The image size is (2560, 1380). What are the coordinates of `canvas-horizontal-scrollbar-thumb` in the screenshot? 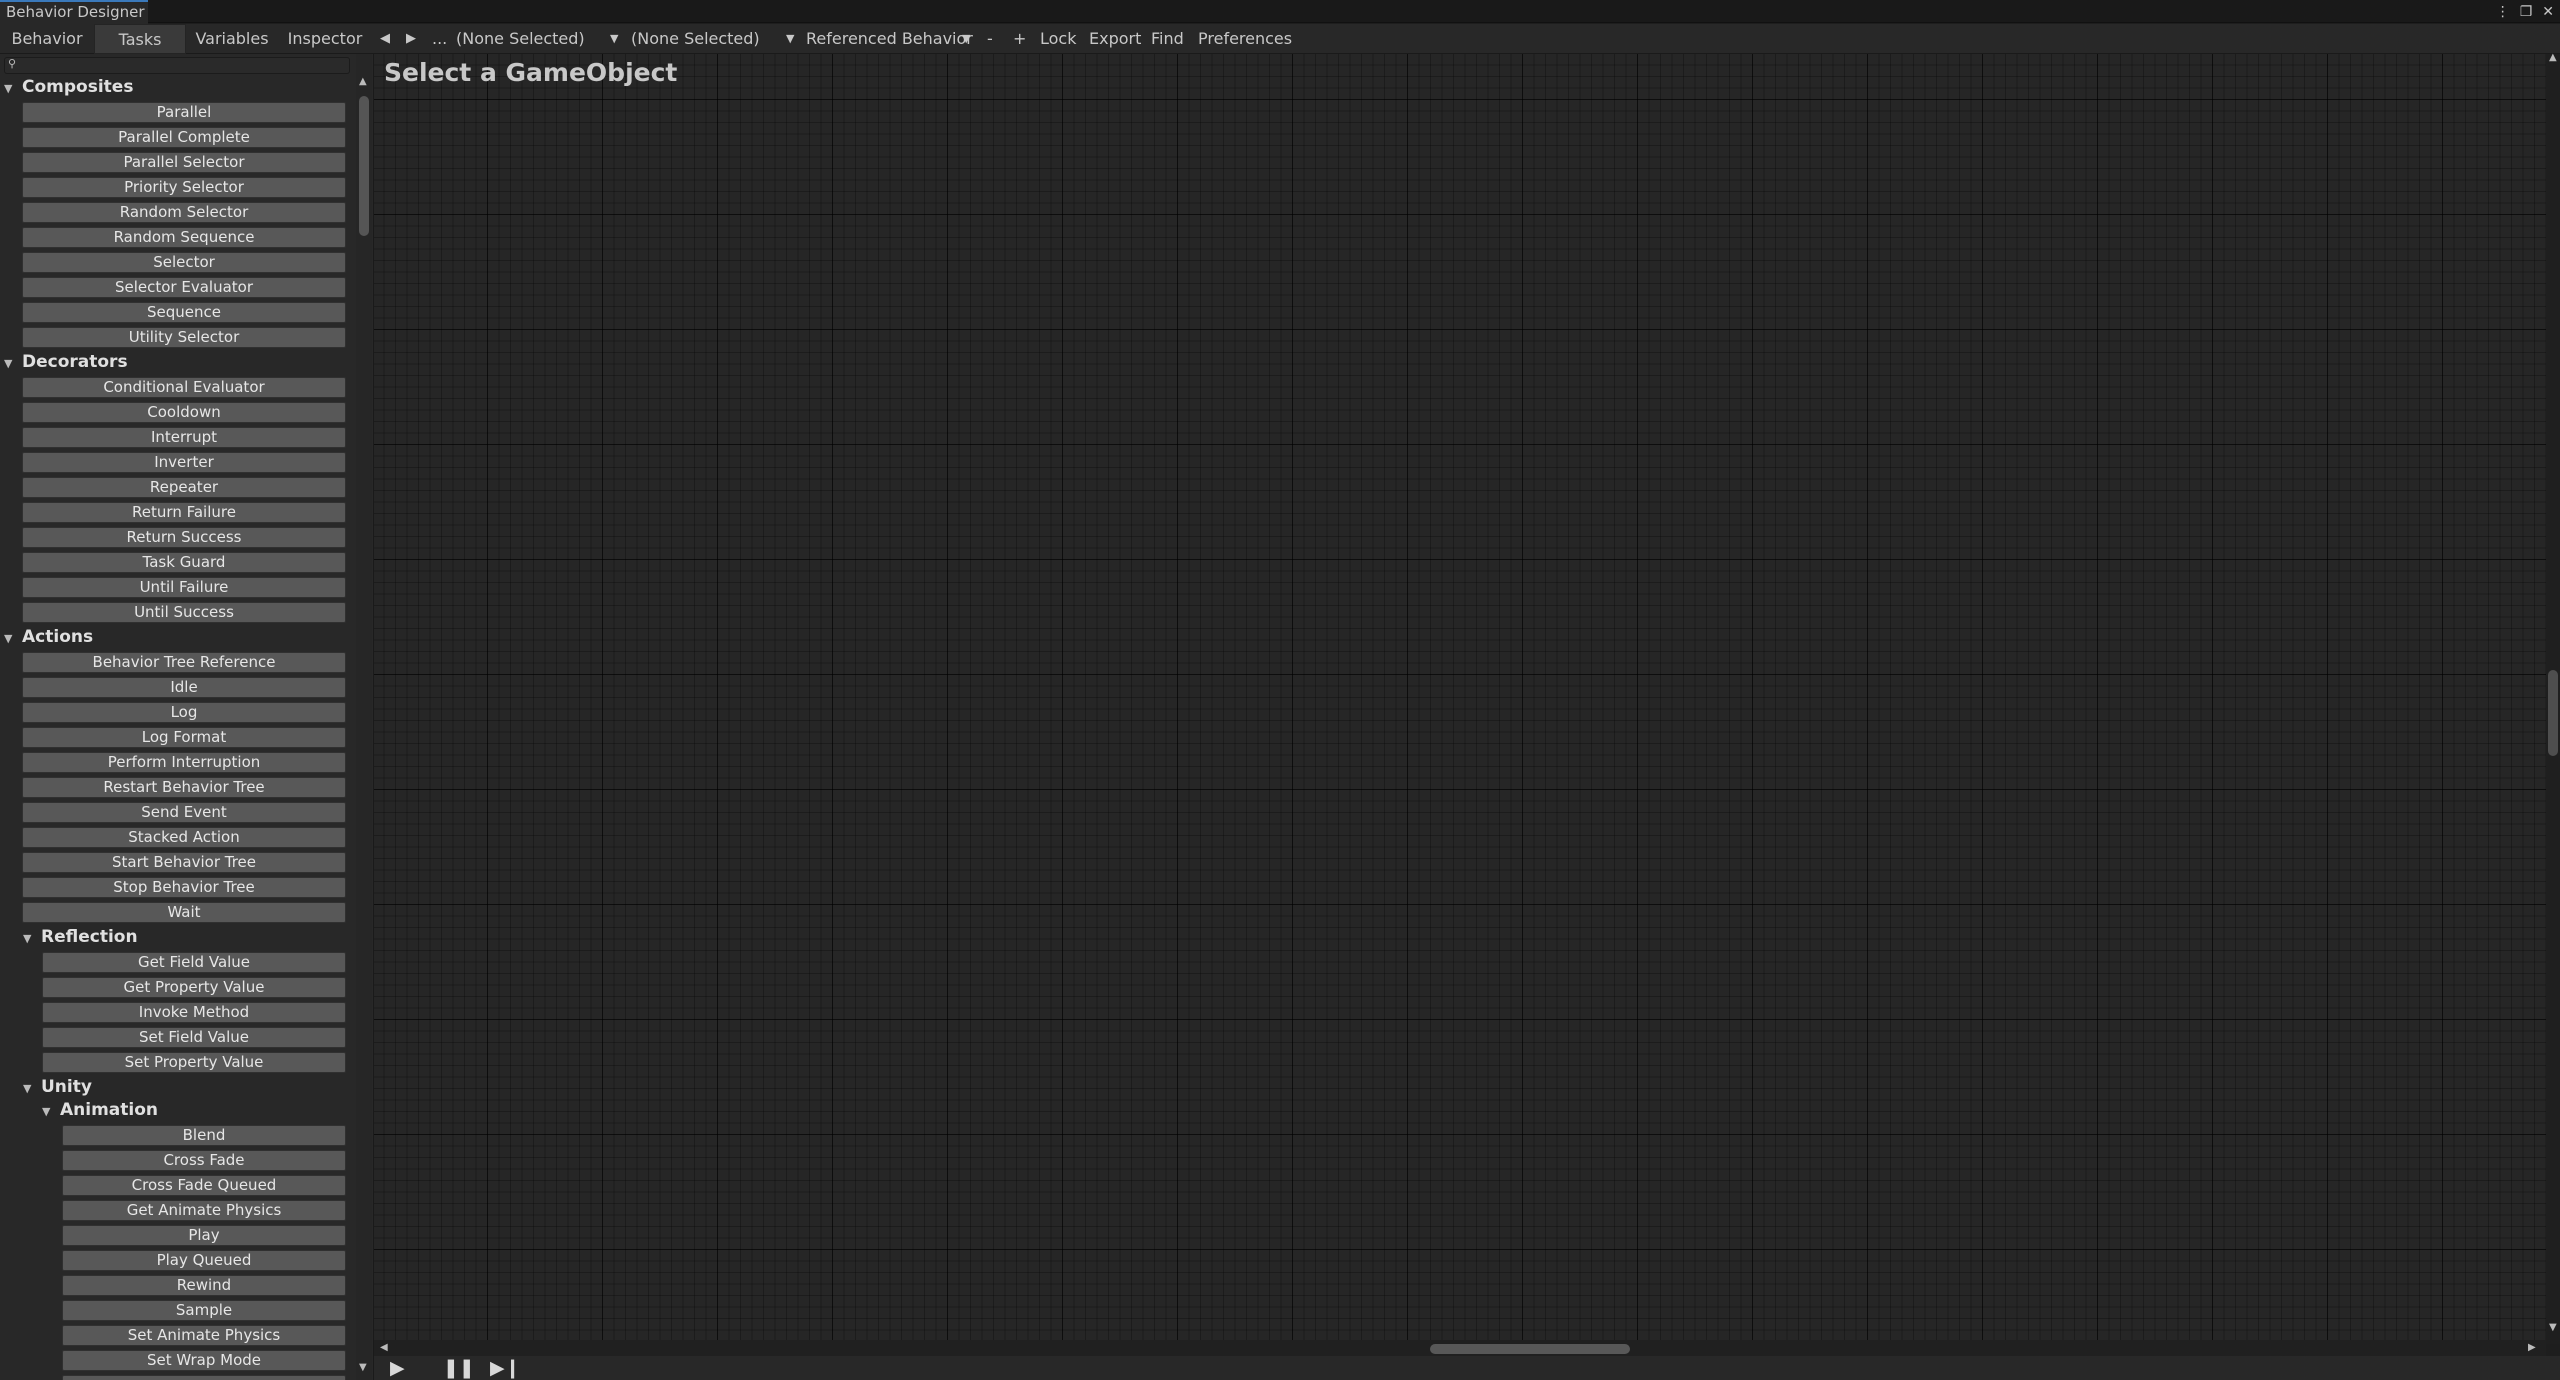 It's located at (1530, 1349).